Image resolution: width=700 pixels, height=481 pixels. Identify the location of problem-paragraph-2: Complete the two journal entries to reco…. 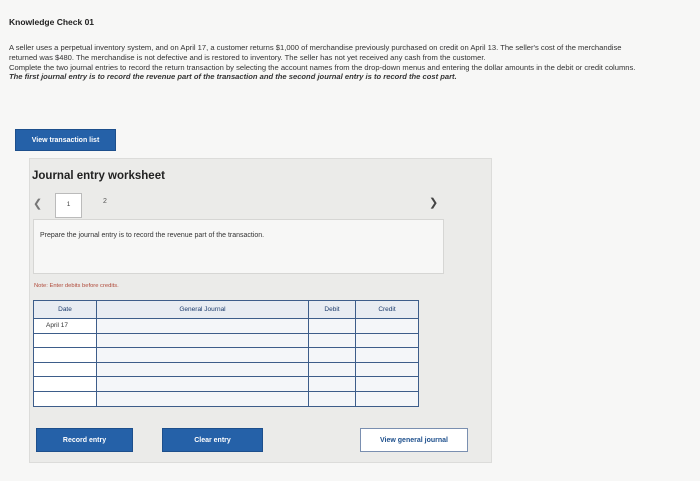
(324, 73).